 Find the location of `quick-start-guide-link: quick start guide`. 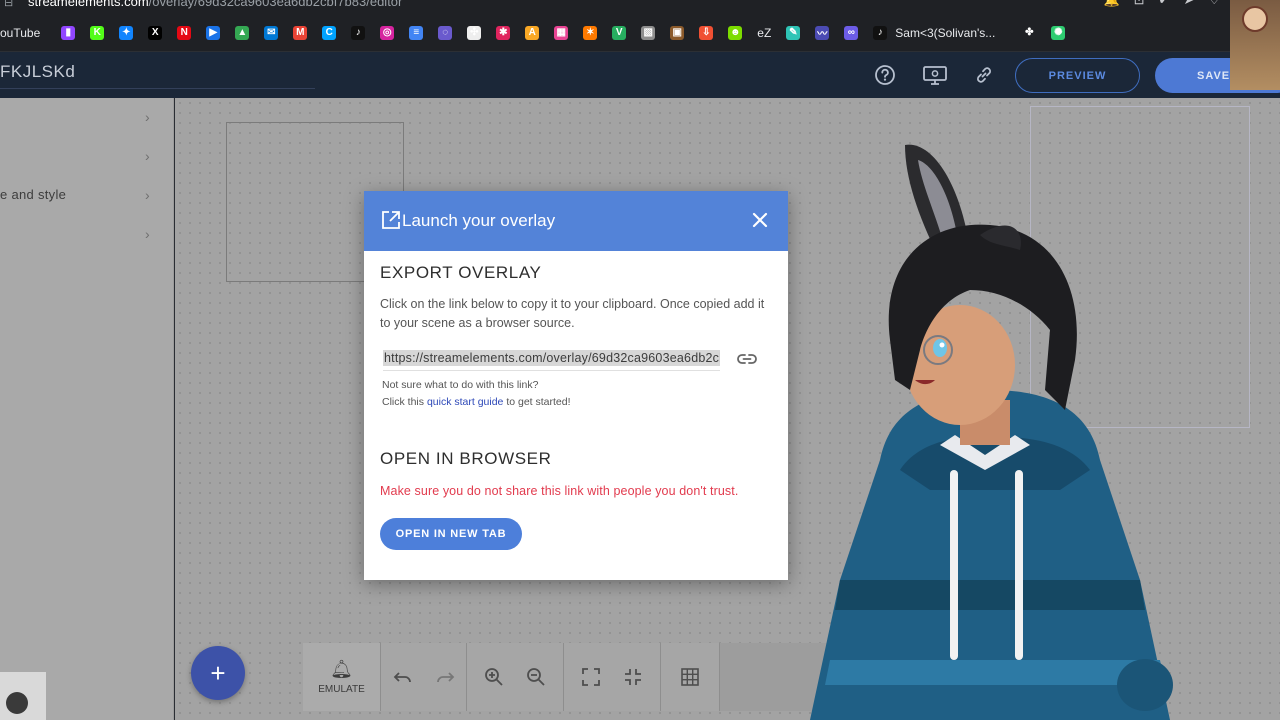

quick-start-guide-link: quick start guide is located at coordinates (465, 402).